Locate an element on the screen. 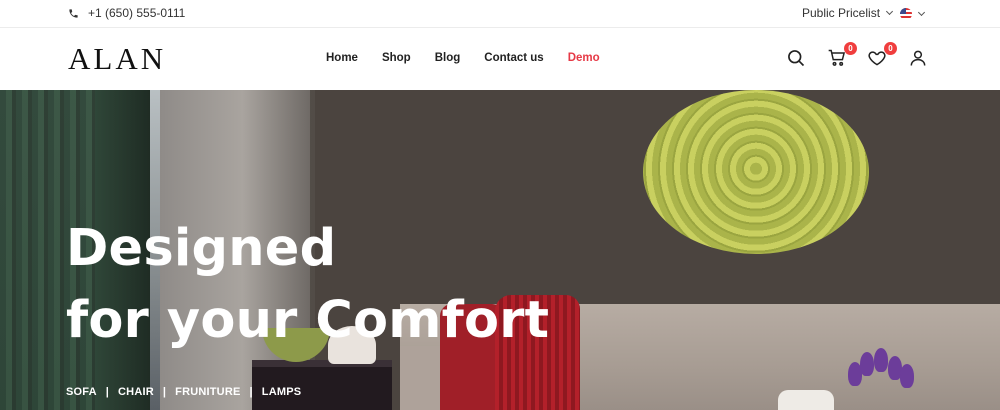  cart-count-badge: 0 is located at coordinates (850, 48).